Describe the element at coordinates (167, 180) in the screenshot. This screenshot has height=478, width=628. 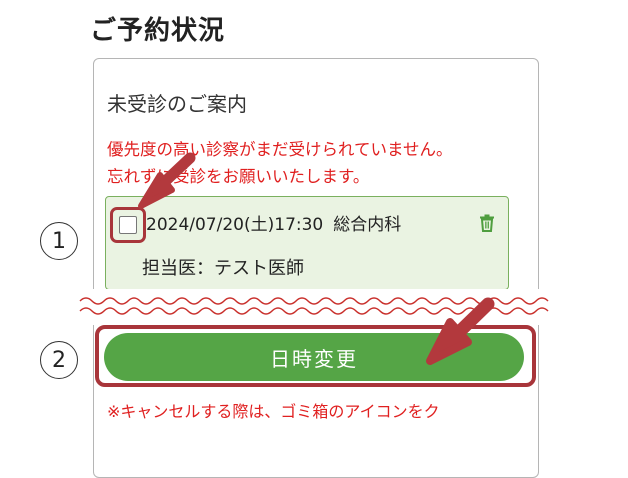
I see `arrow-1-icon` at that location.